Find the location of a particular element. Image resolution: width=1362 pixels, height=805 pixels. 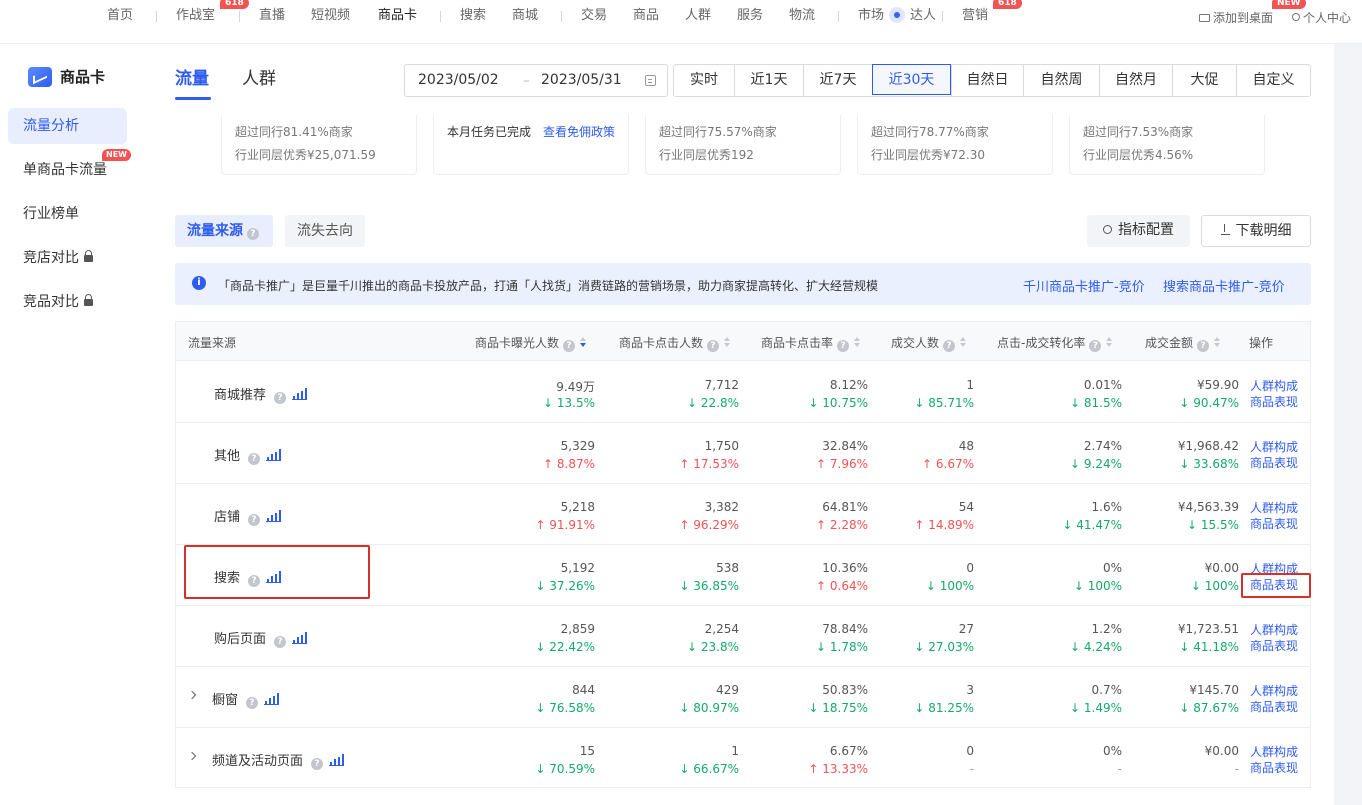

metric-config-button: 指标配置 is located at coordinates (1138, 231).